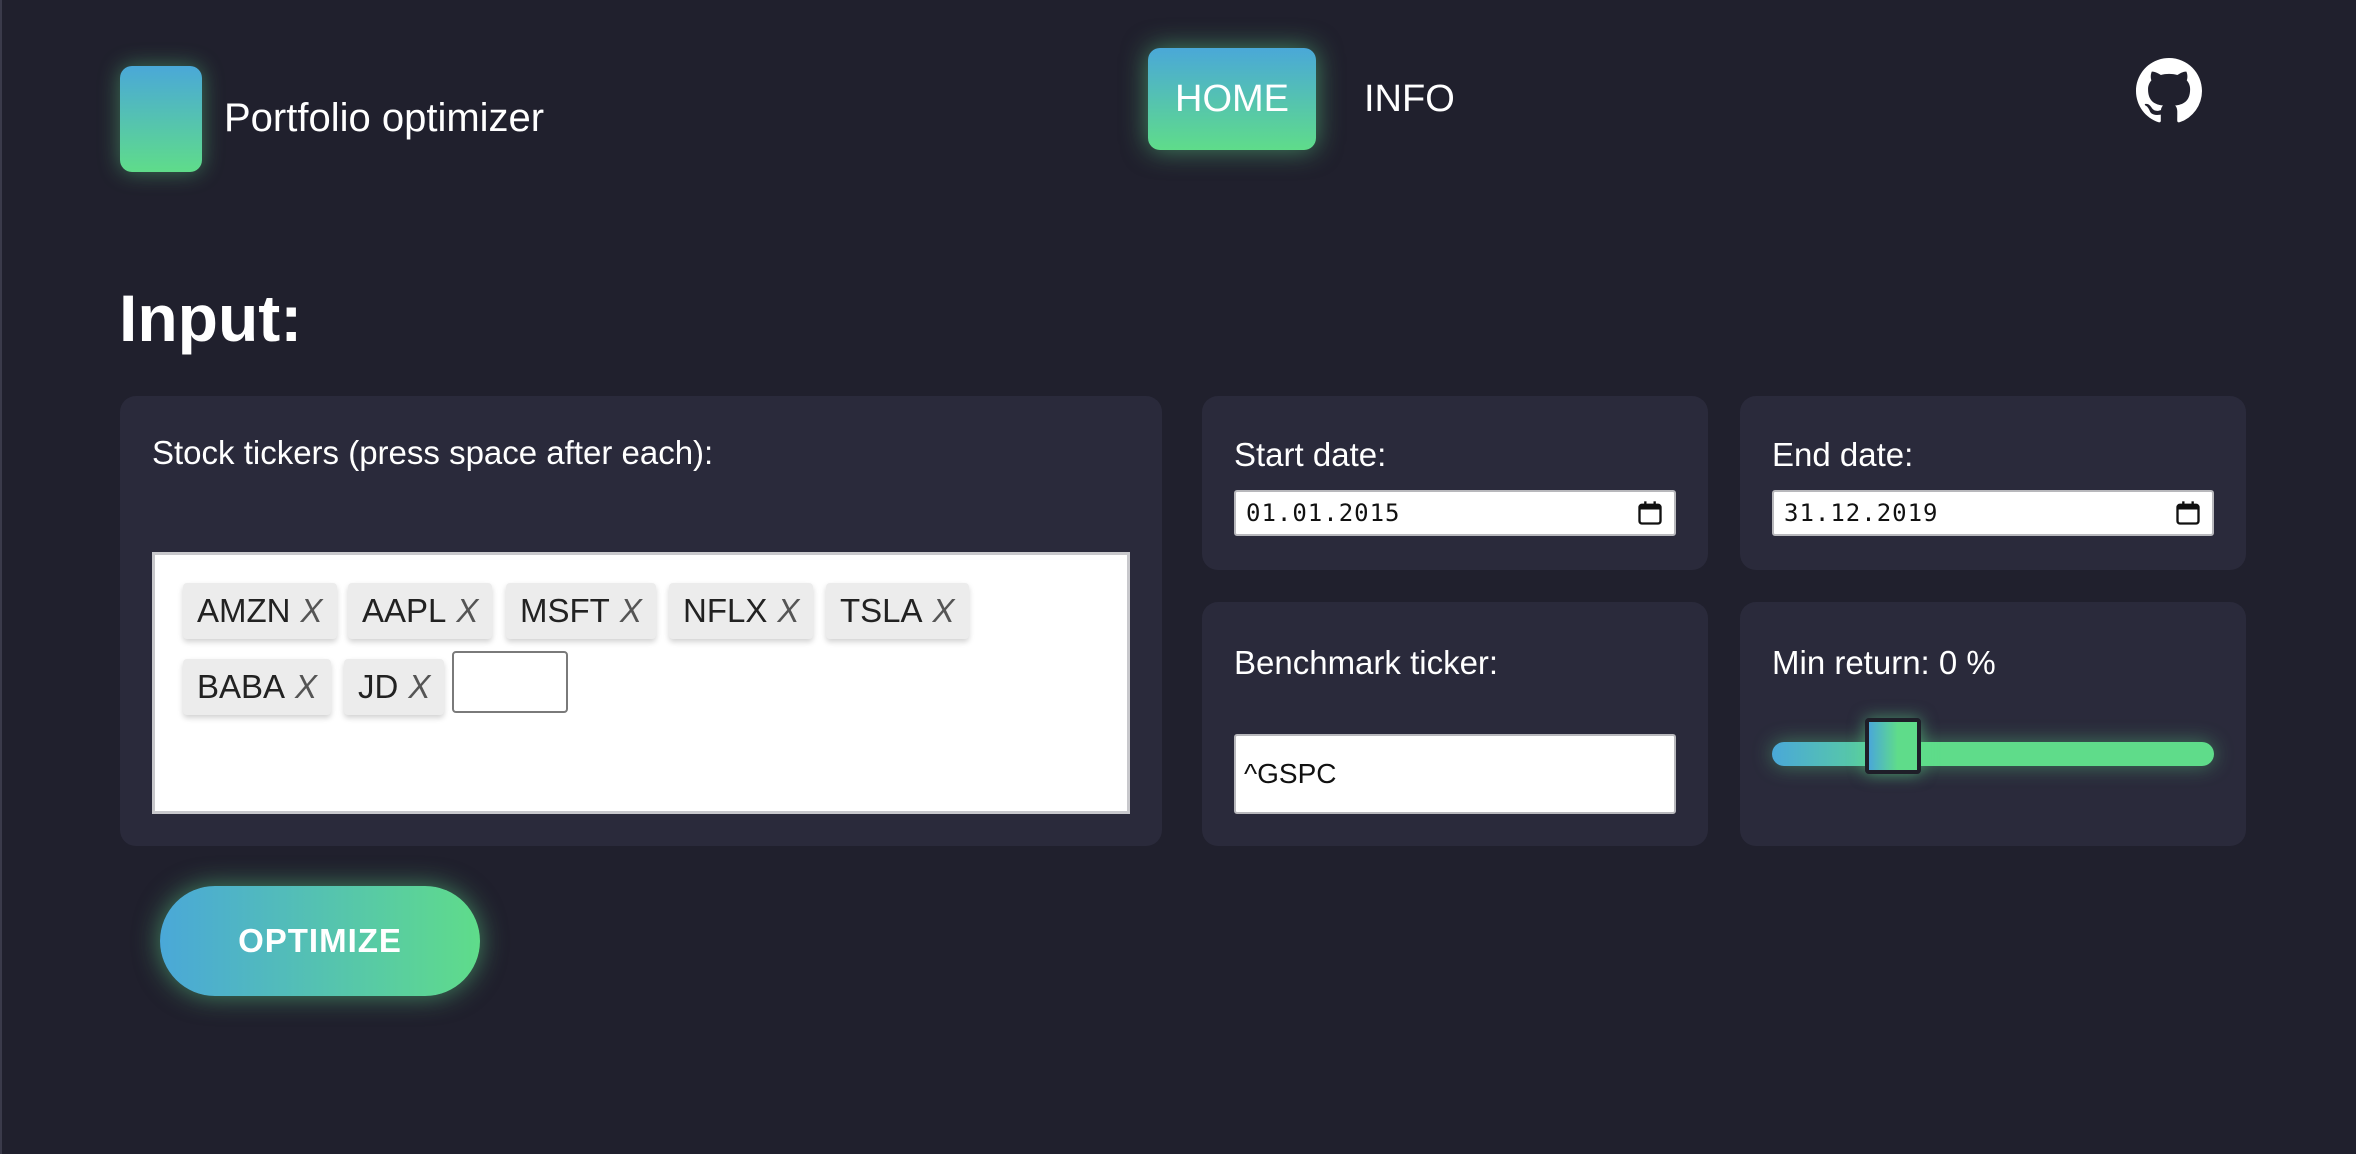 The height and width of the screenshot is (1154, 2356). Describe the element at coordinates (433, 452) in the screenshot. I see `tickers-label: Stock tickers (press space after each):` at that location.